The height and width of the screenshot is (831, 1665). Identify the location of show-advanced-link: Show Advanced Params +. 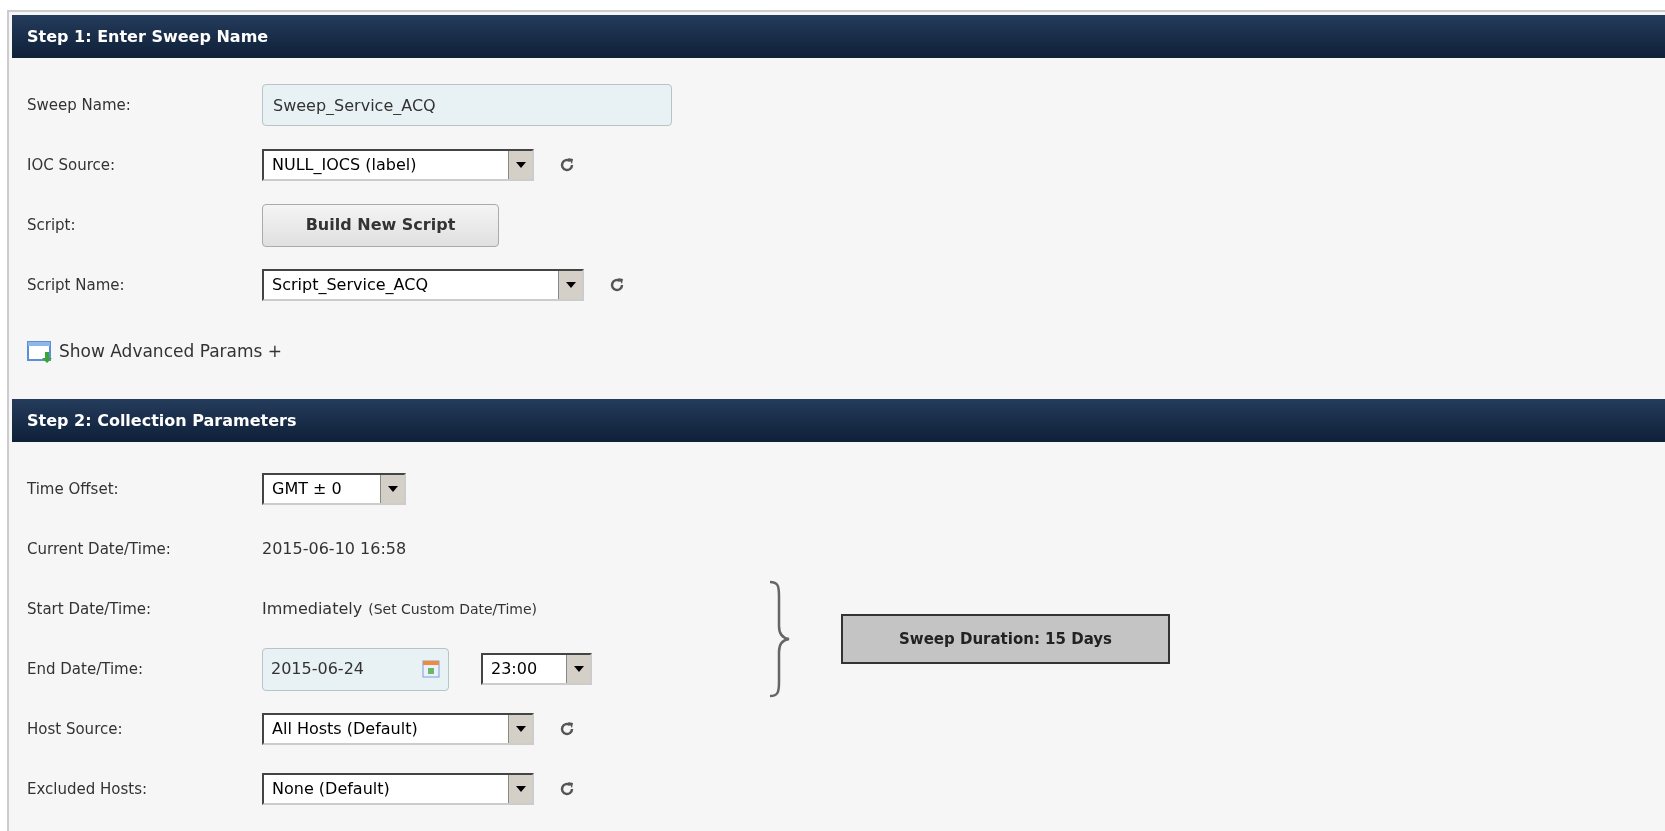
(171, 351).